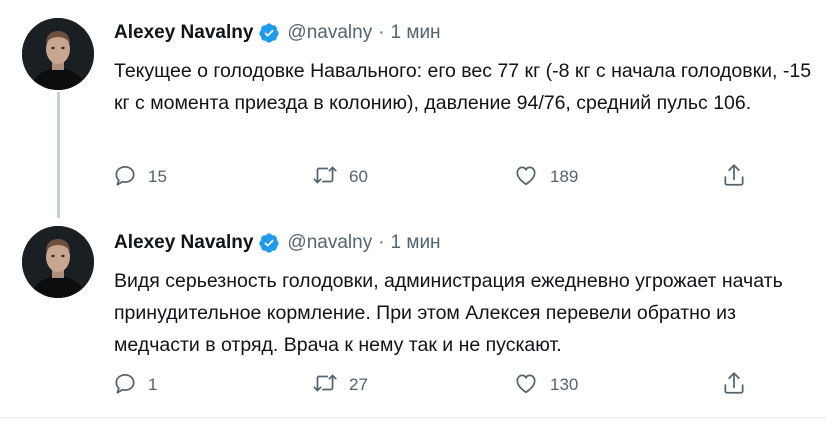  What do you see at coordinates (545, 385) in the screenshot?
I see `like-button: 130` at bounding box center [545, 385].